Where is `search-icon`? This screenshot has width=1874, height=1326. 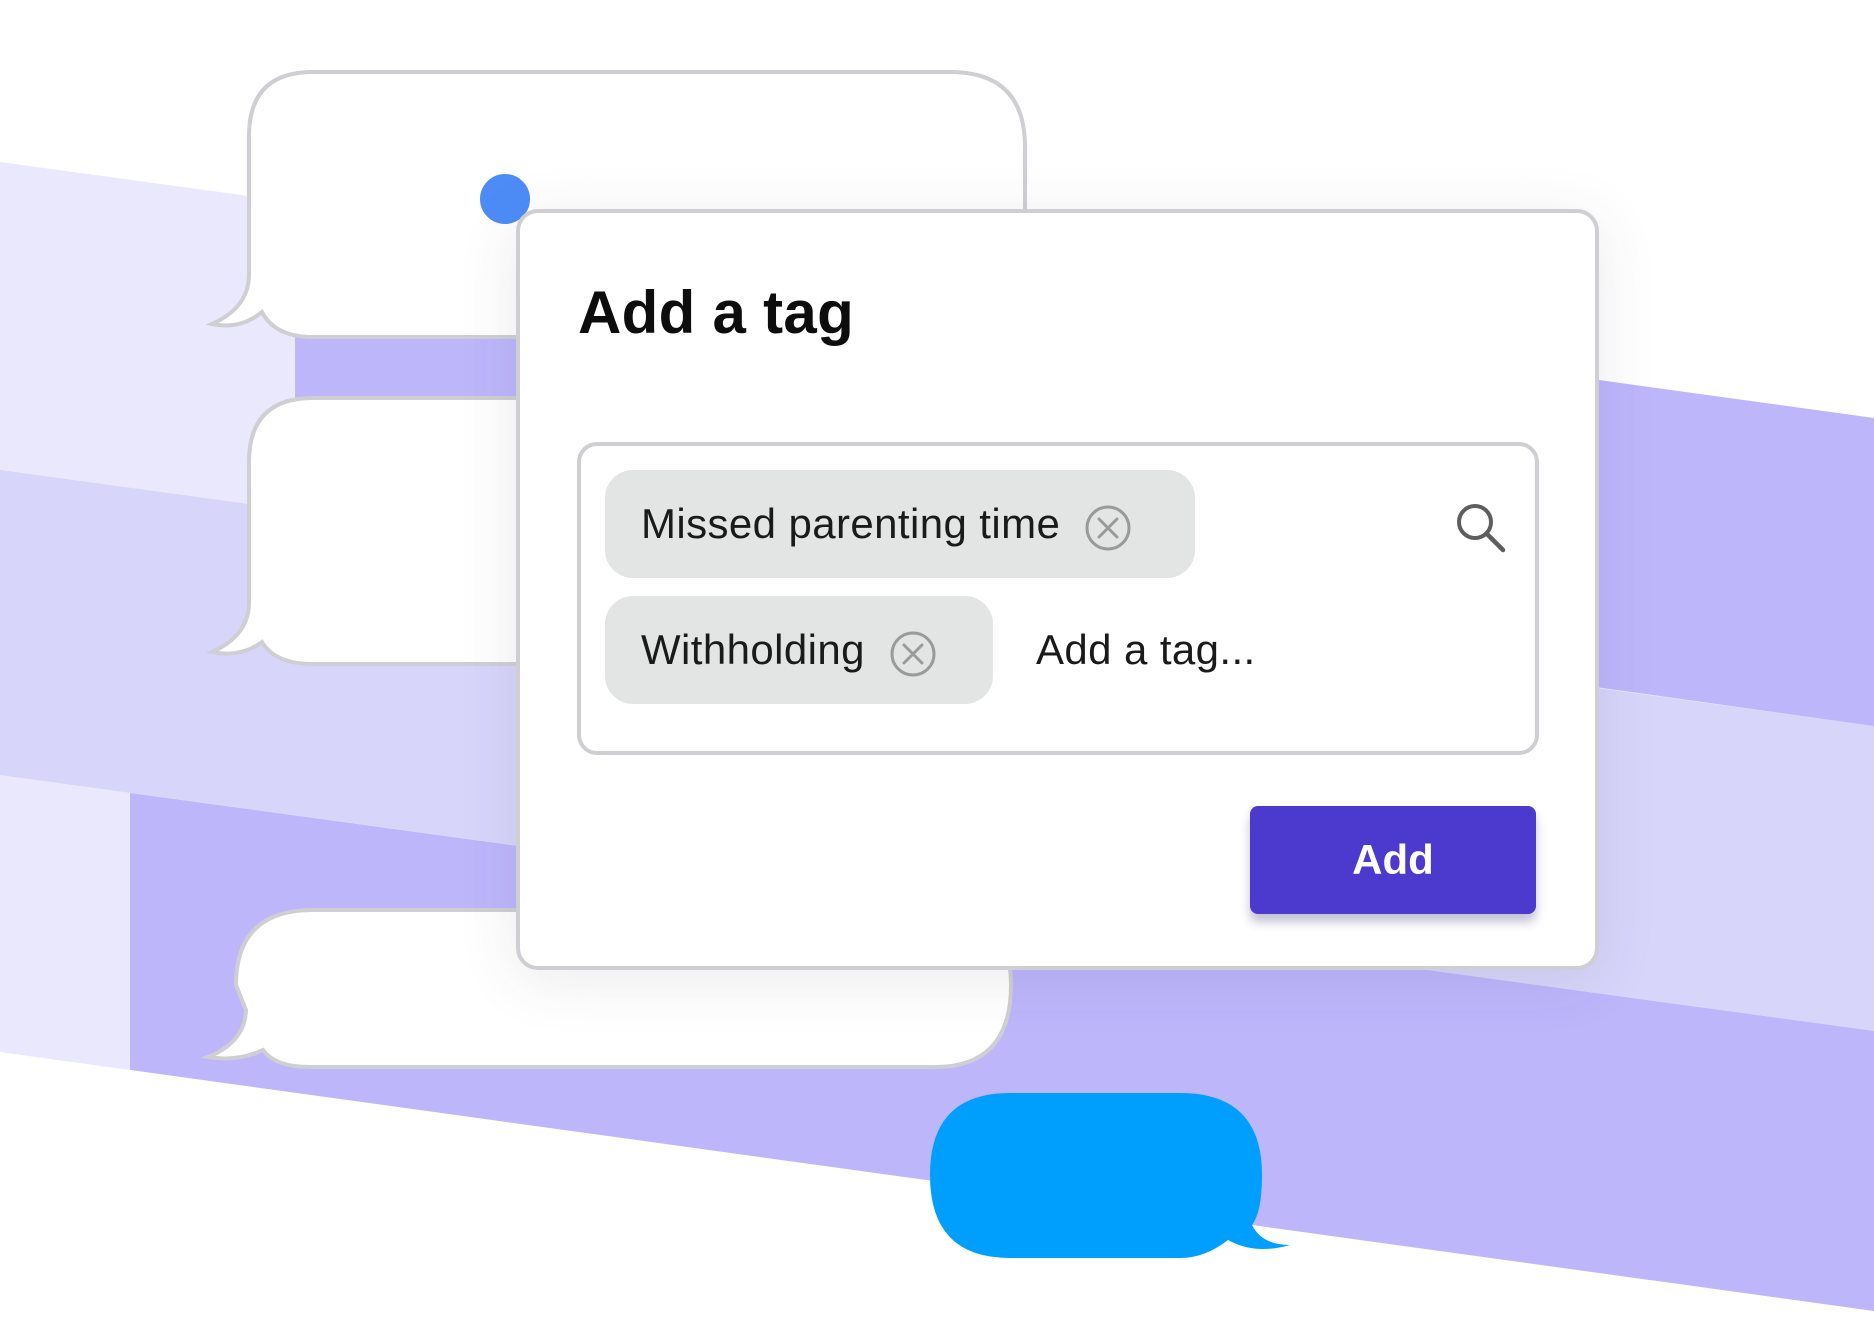 search-icon is located at coordinates (1481, 528).